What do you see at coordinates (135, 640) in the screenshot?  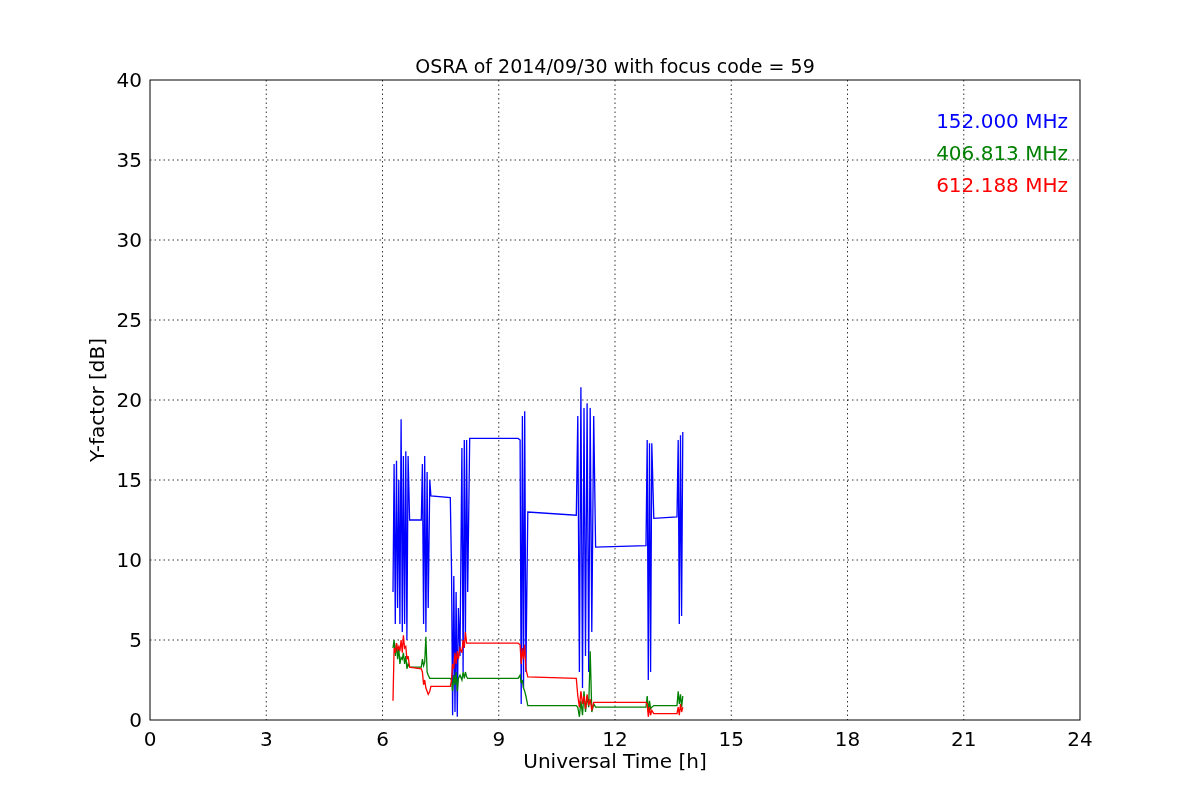 I see `y-tick-label: 5` at bounding box center [135, 640].